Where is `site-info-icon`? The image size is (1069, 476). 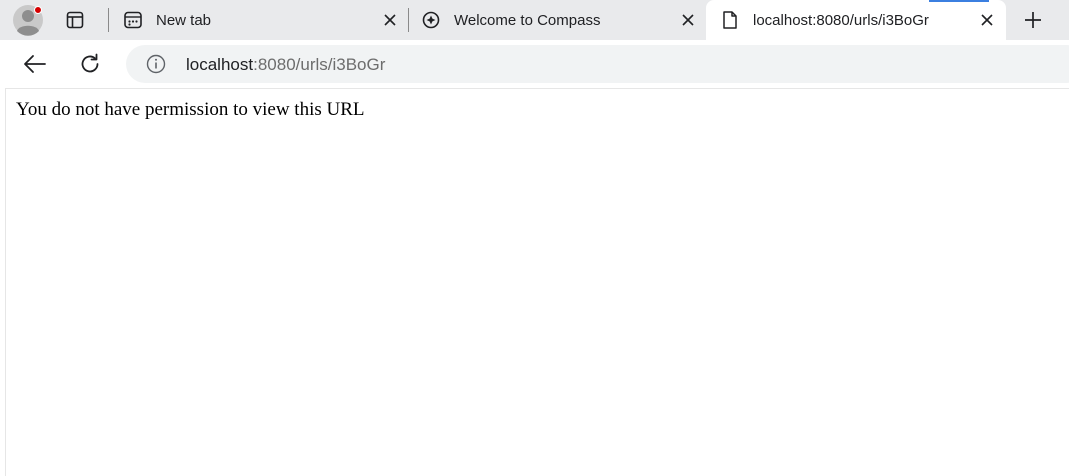 site-info-icon is located at coordinates (156, 64).